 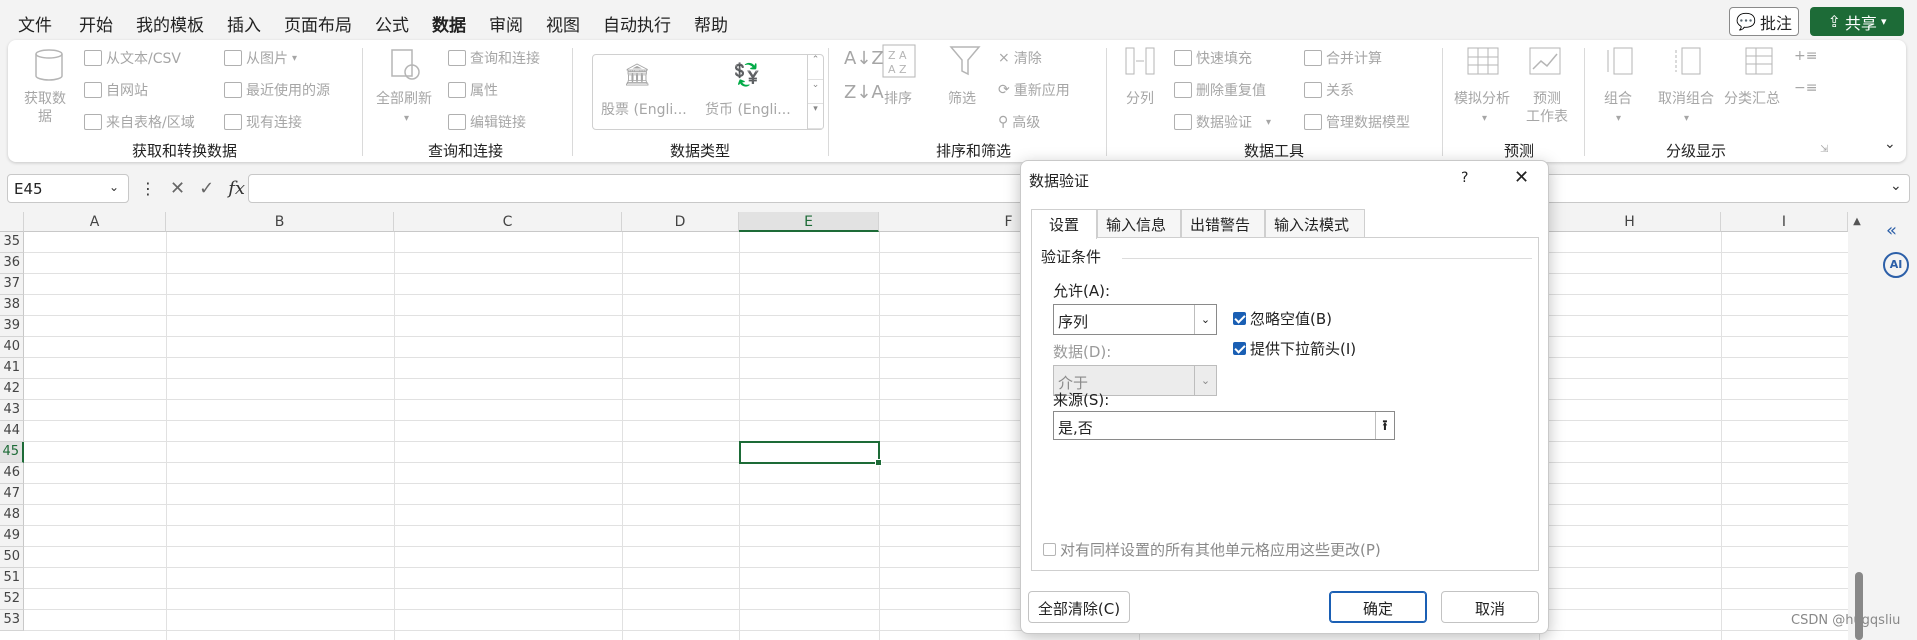 What do you see at coordinates (12, 599) in the screenshot?
I see `row-header: 52` at bounding box center [12, 599].